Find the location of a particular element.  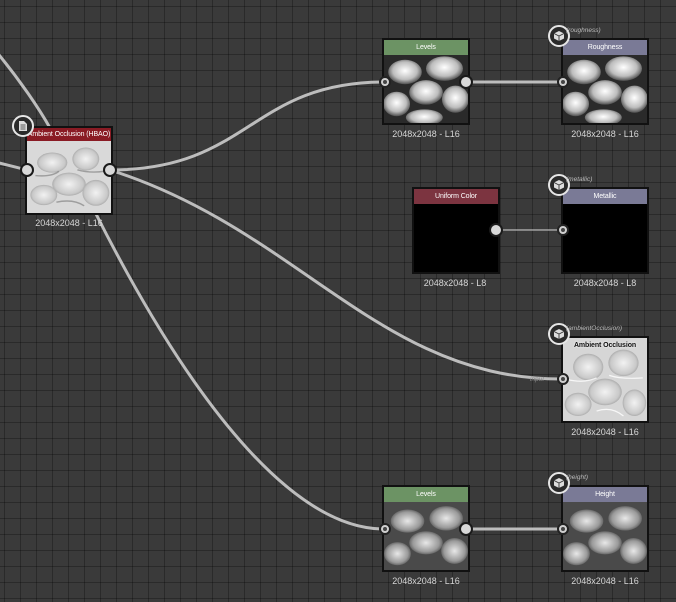

node-title: Metallic is located at coordinates (605, 196).